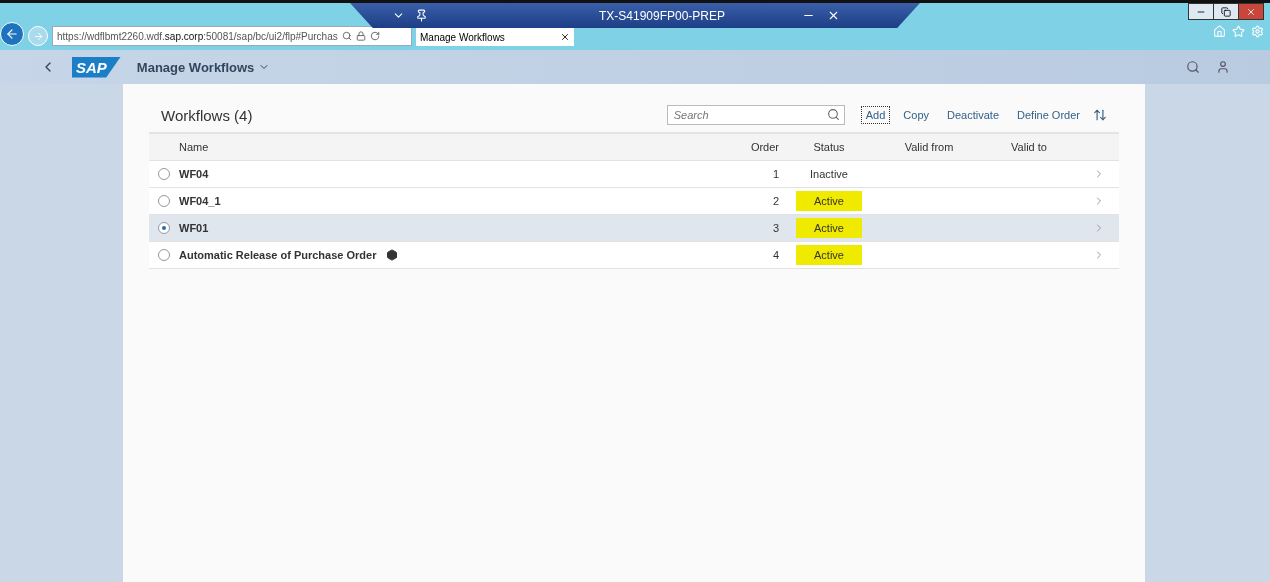 Image resolution: width=1270 pixels, height=582 pixels. What do you see at coordinates (775, 201) in the screenshot?
I see `table-cell: 2` at bounding box center [775, 201].